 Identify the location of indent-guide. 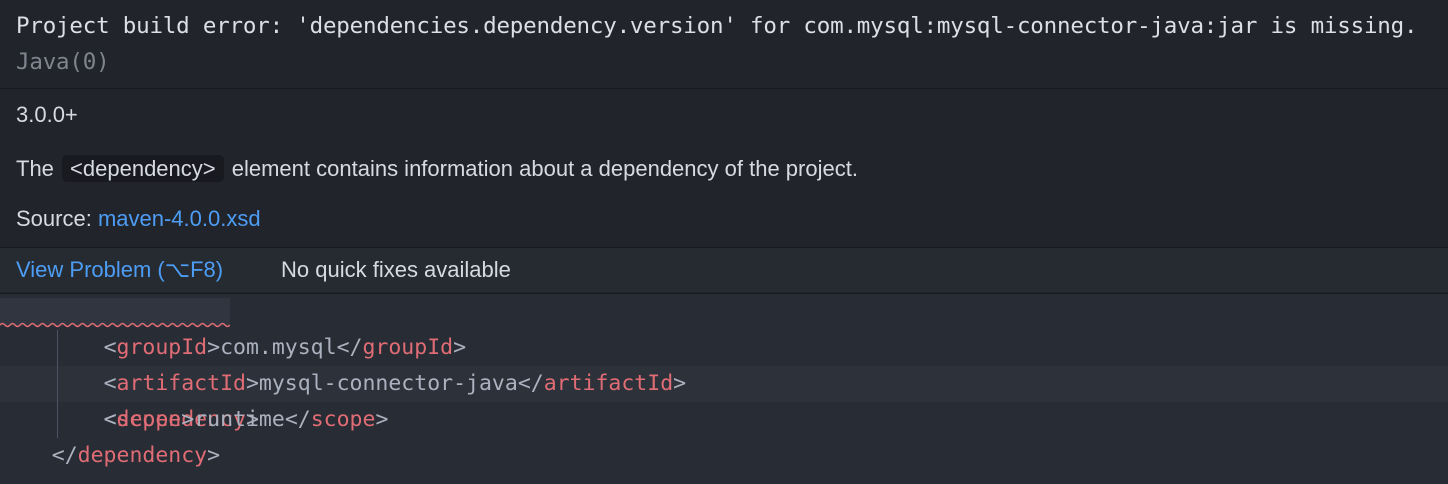
(57, 384).